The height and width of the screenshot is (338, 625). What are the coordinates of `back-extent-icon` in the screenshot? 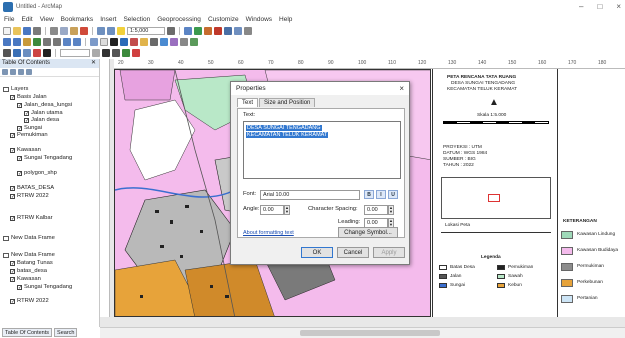 It's located at (67, 41).